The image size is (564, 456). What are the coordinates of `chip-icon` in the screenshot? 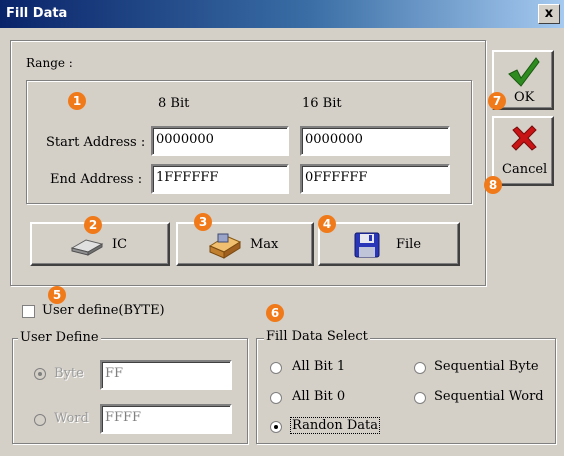 It's located at (87, 248).